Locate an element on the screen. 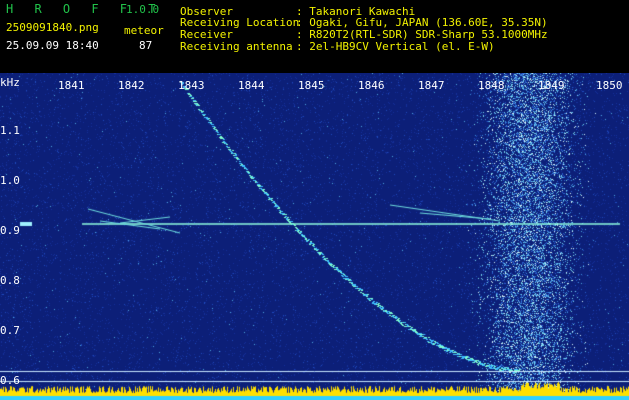 The image size is (629, 400). time-tick: 1845 is located at coordinates (311, 85).